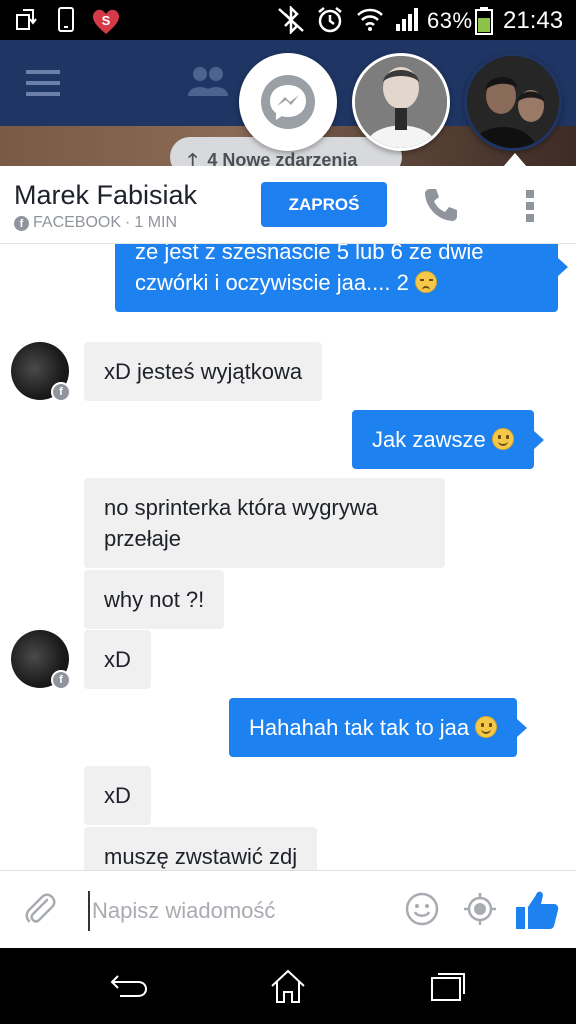  Describe the element at coordinates (129, 986) in the screenshot. I see `back-icon` at that location.